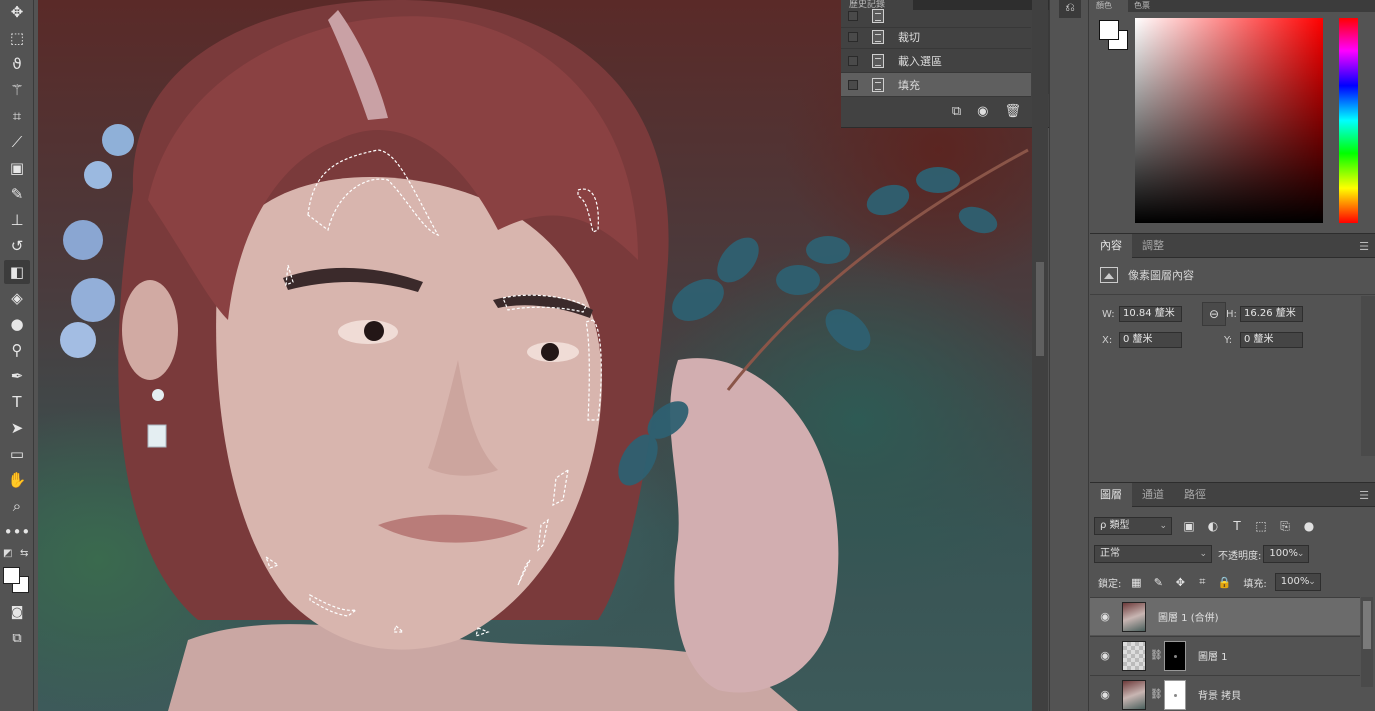 The height and width of the screenshot is (711, 1375). I want to click on marquee-icon: ⬚, so click(17, 38).